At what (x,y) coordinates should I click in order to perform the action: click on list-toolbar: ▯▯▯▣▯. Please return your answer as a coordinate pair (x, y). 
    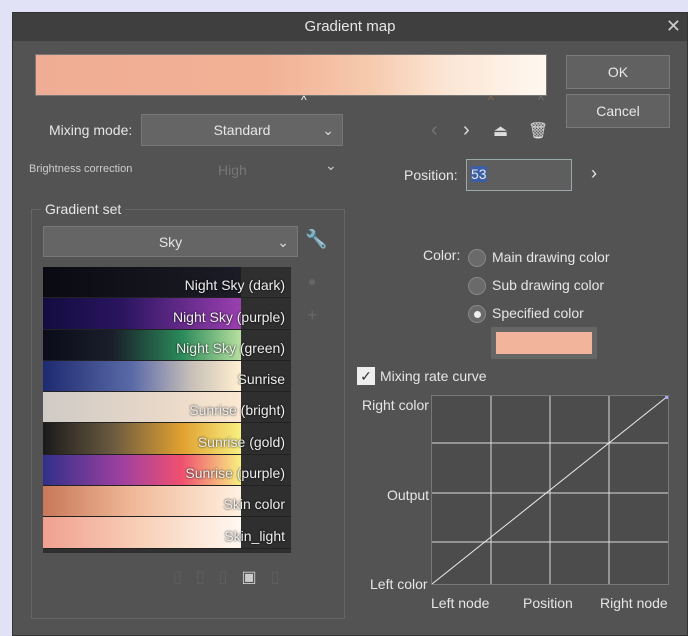
    Looking at the image, I should click on (233, 577).